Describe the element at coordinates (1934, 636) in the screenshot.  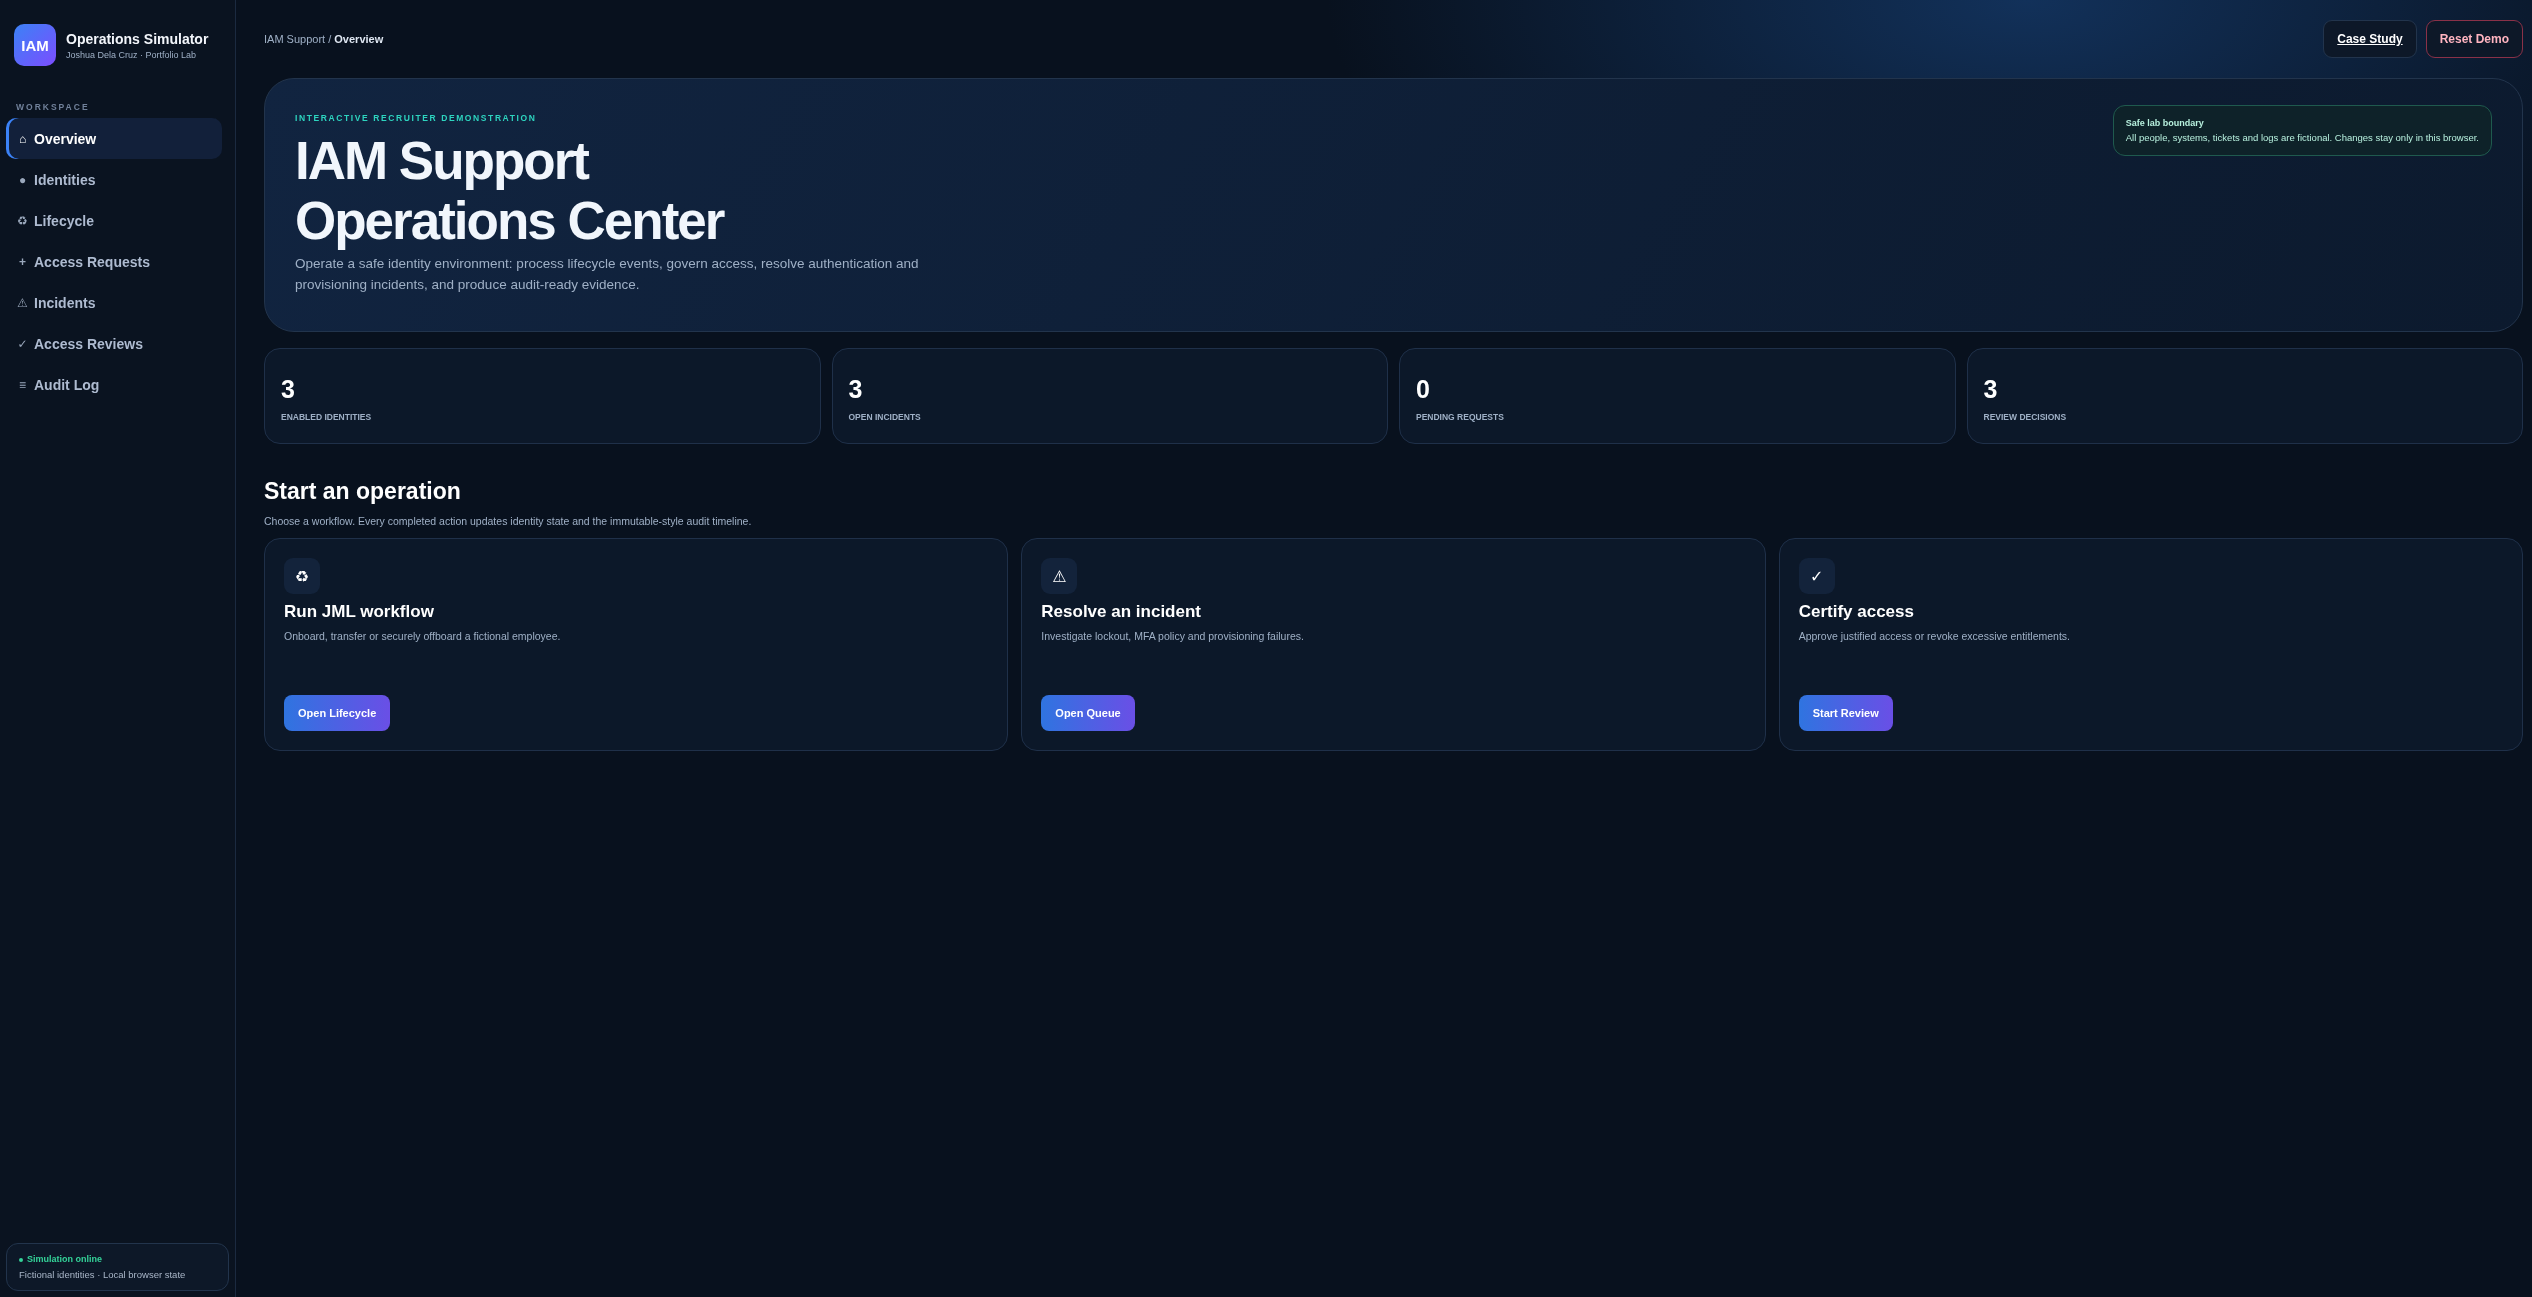
I see `card-description: Approve justified access or revoke excessive entitlements.` at that location.